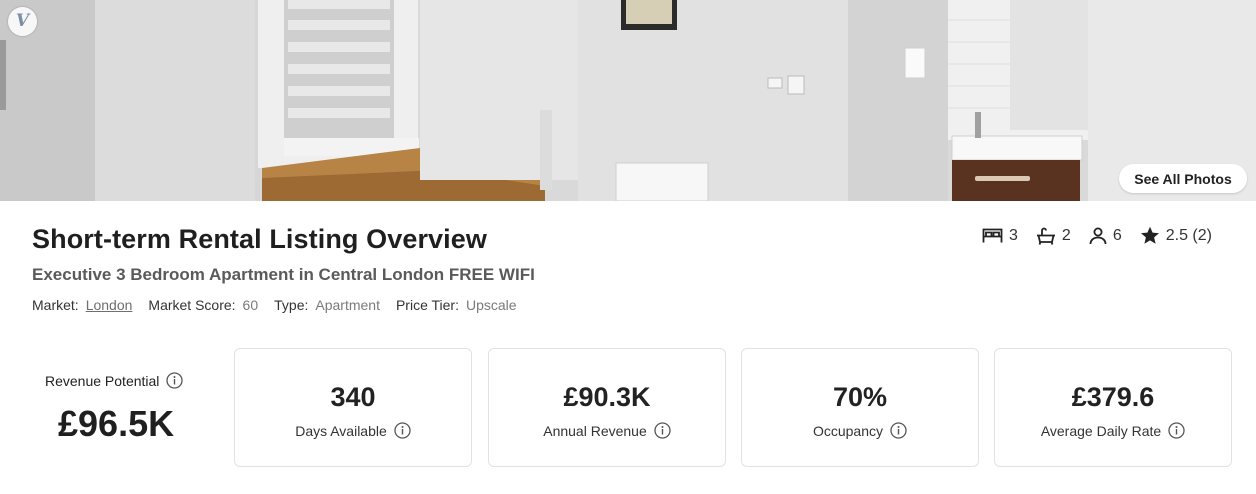  What do you see at coordinates (102, 380) in the screenshot?
I see `revenue-potential-label: Revenue Potential` at bounding box center [102, 380].